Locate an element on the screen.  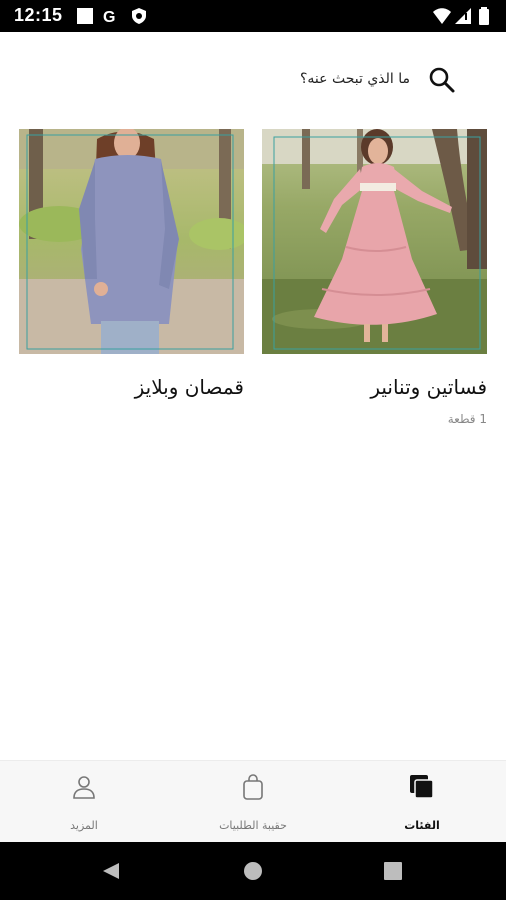
nav-label: حقيبة الطلبيات is located at coordinates (253, 825).